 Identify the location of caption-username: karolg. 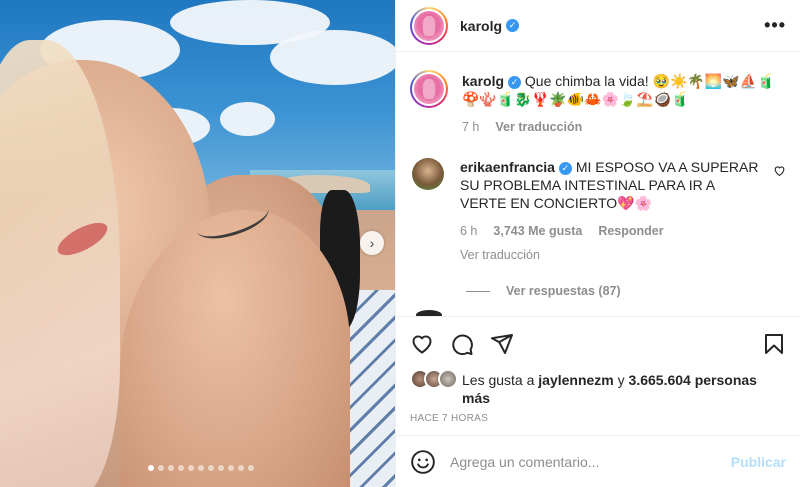
(483, 81).